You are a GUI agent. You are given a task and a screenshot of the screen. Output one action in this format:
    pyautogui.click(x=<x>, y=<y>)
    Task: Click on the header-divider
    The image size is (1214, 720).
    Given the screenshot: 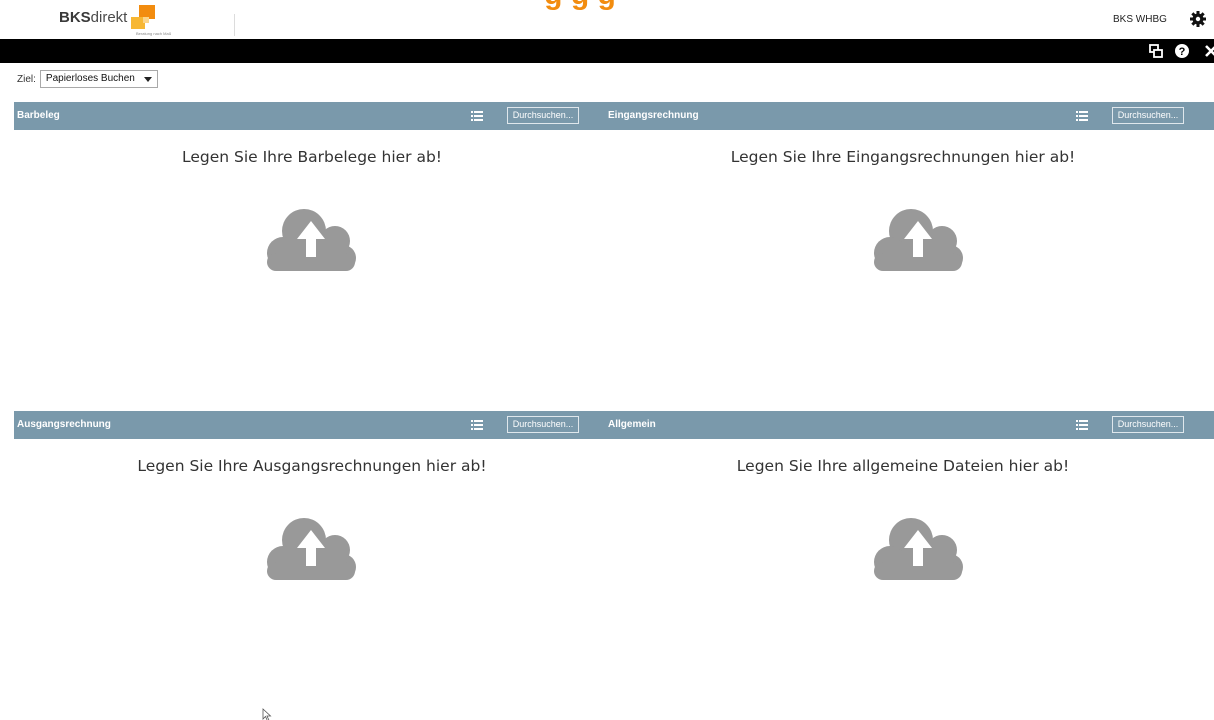 What is the action you would take?
    pyautogui.click(x=234, y=25)
    